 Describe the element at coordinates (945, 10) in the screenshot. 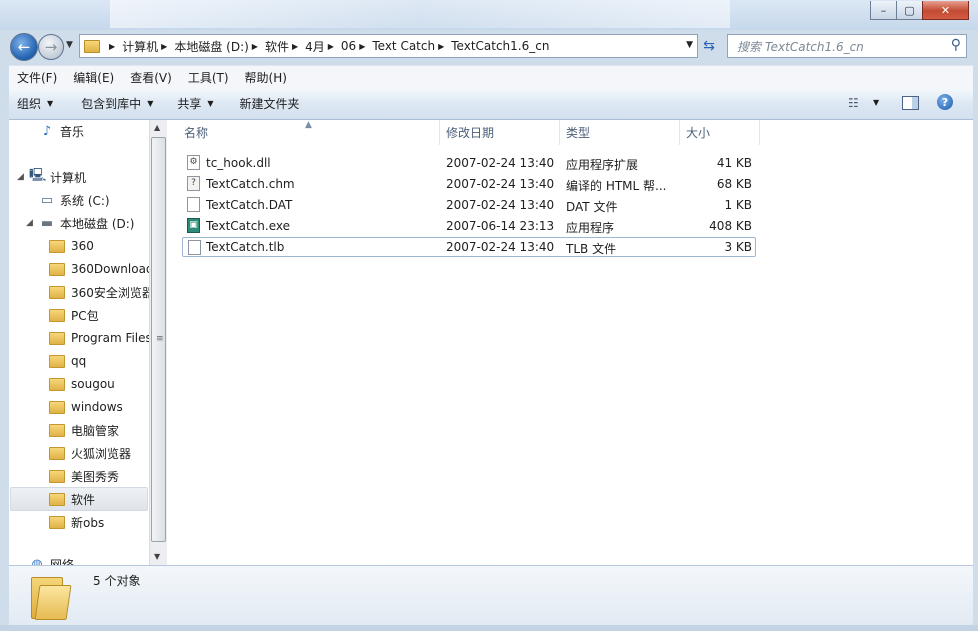

I see `close-button: ✕` at that location.